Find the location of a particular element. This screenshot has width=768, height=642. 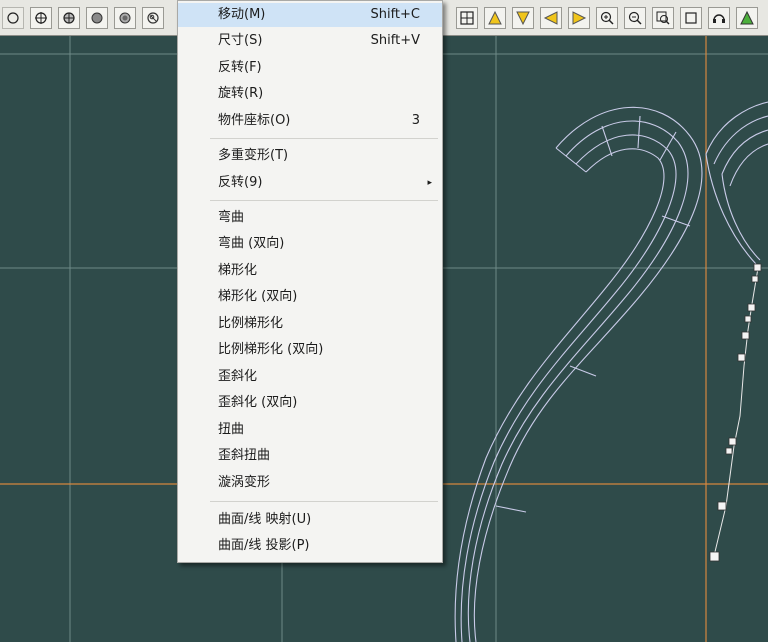

bend-menu-item: 弯曲 is located at coordinates (310, 218).